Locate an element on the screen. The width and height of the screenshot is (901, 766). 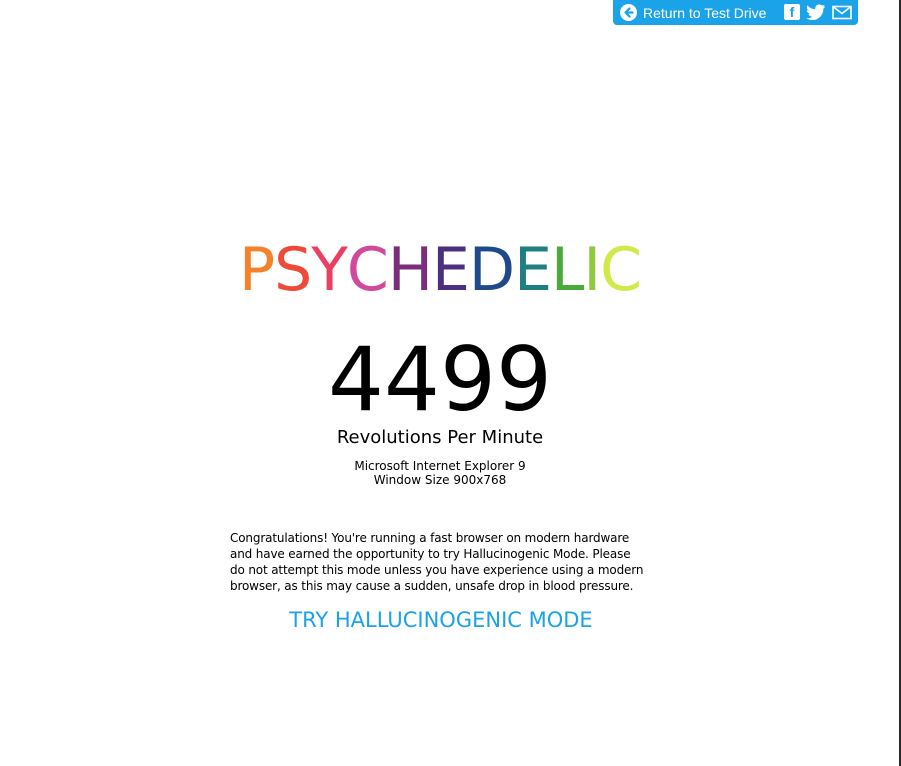
back-arrow-icon is located at coordinates (628, 12).